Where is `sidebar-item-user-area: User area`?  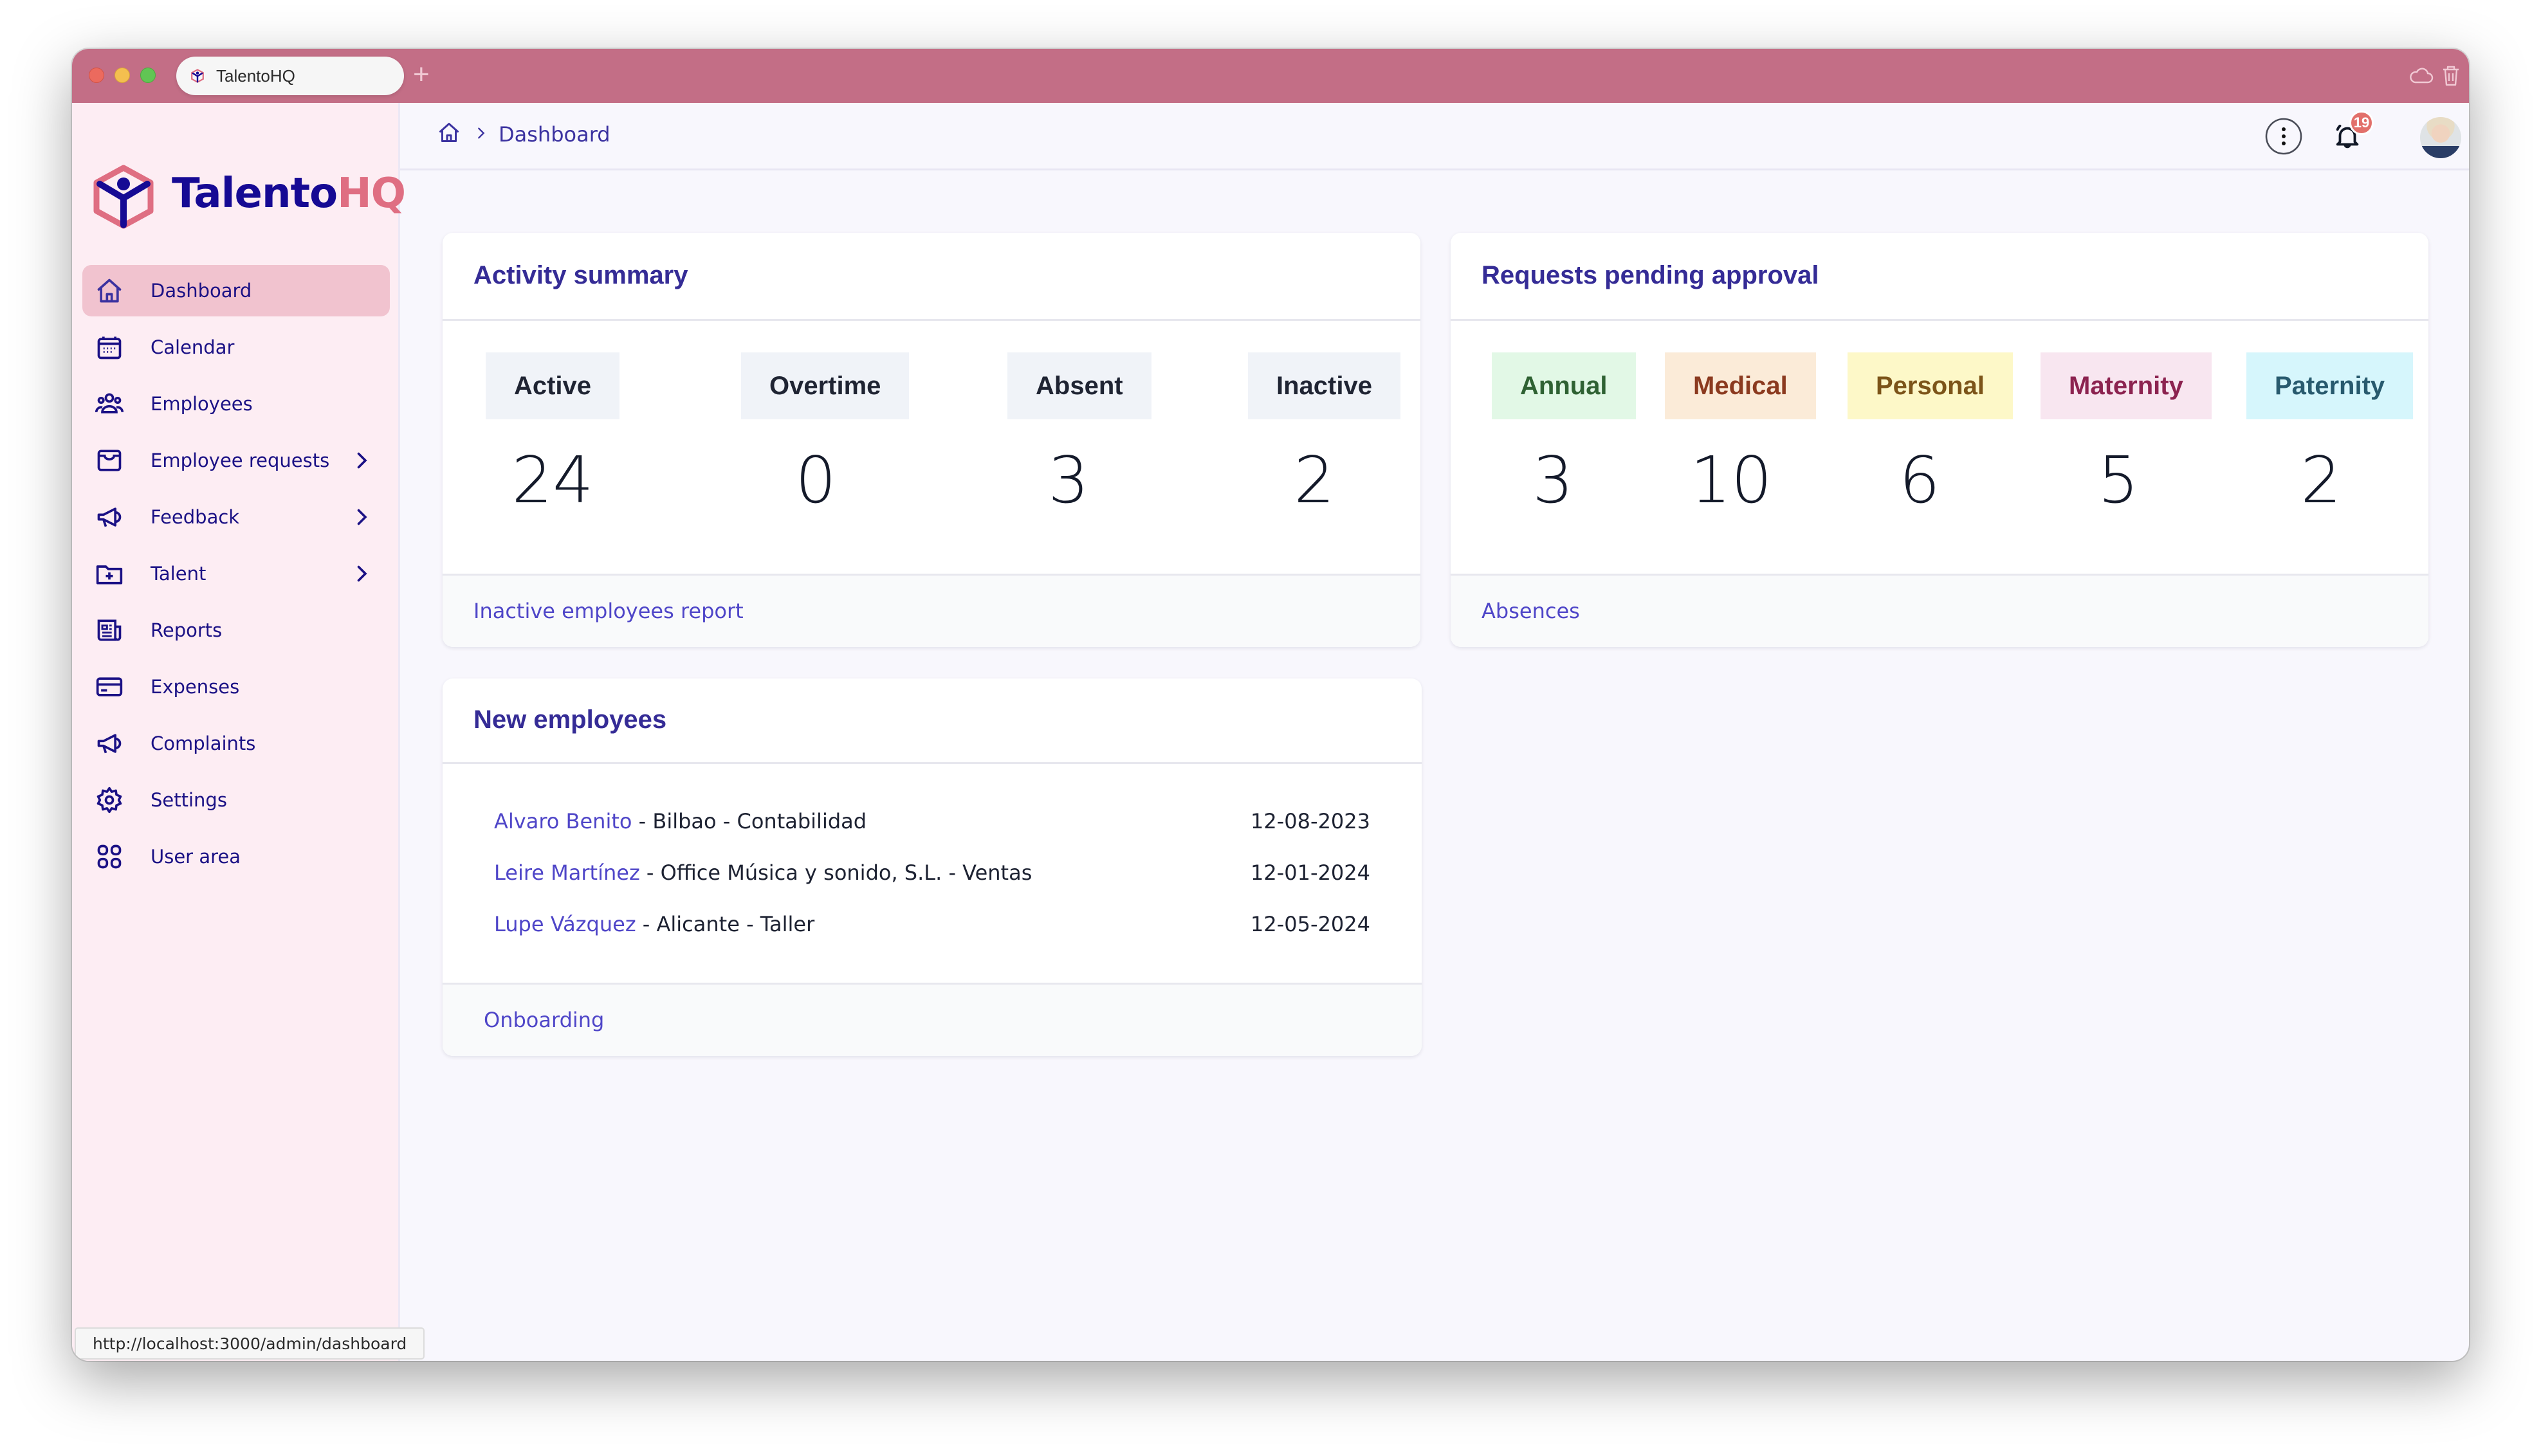
sidebar-item-user-area: User area is located at coordinates (236, 856).